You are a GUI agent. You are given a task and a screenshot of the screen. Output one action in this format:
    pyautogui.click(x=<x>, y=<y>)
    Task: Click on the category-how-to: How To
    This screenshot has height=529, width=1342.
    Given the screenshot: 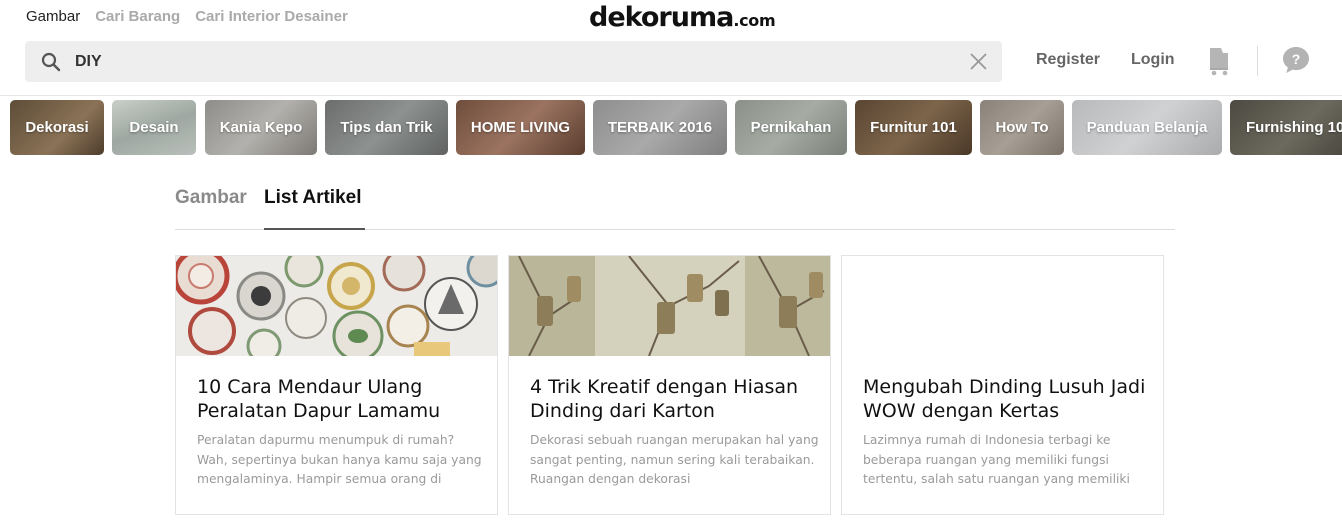 What is the action you would take?
    pyautogui.click(x=1022, y=127)
    